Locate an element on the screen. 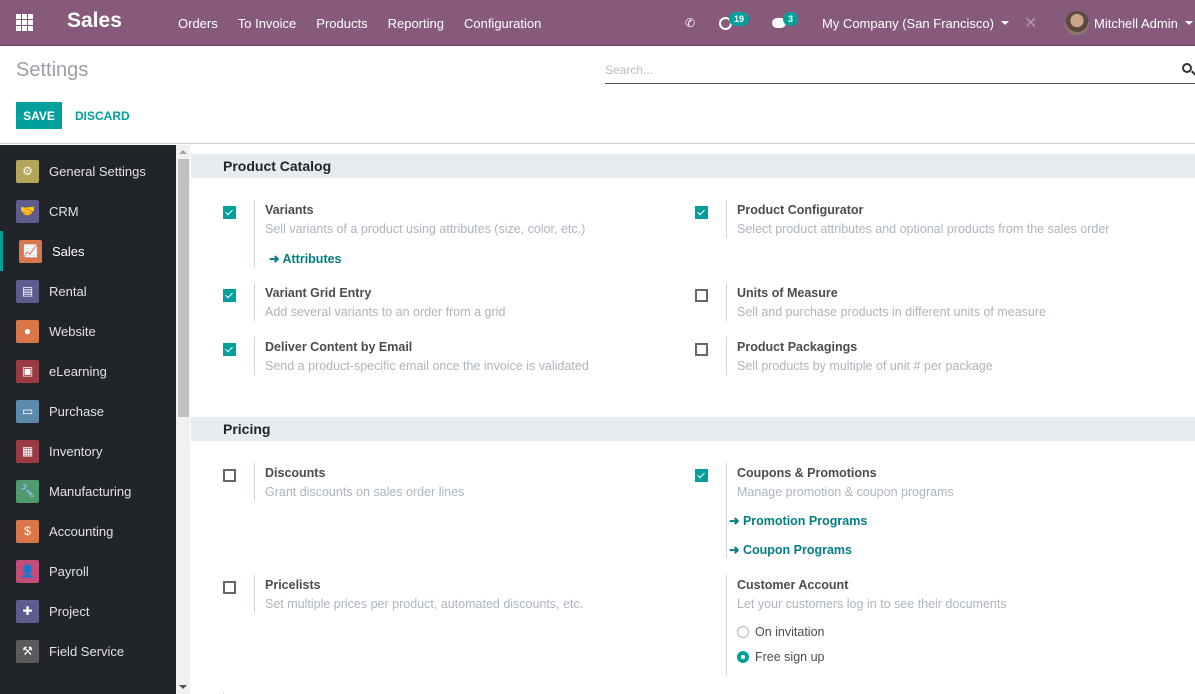  checkbox-variant-grid-entry is located at coordinates (229, 295).